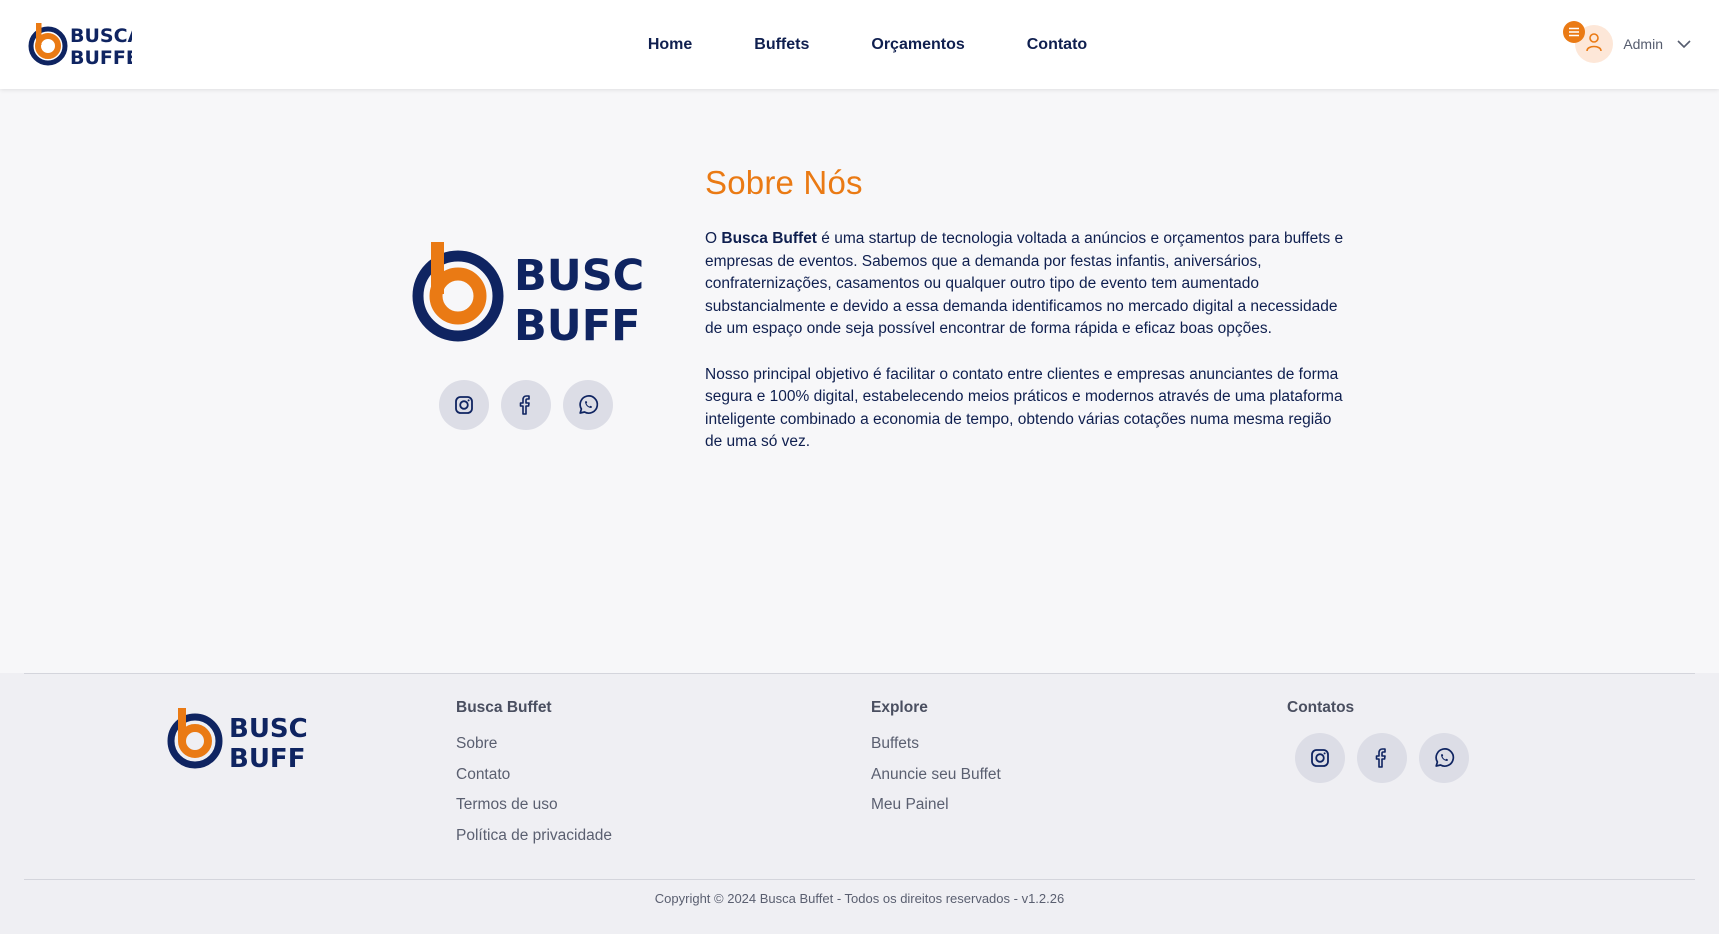  I want to click on chevron-down-icon, so click(1684, 44).